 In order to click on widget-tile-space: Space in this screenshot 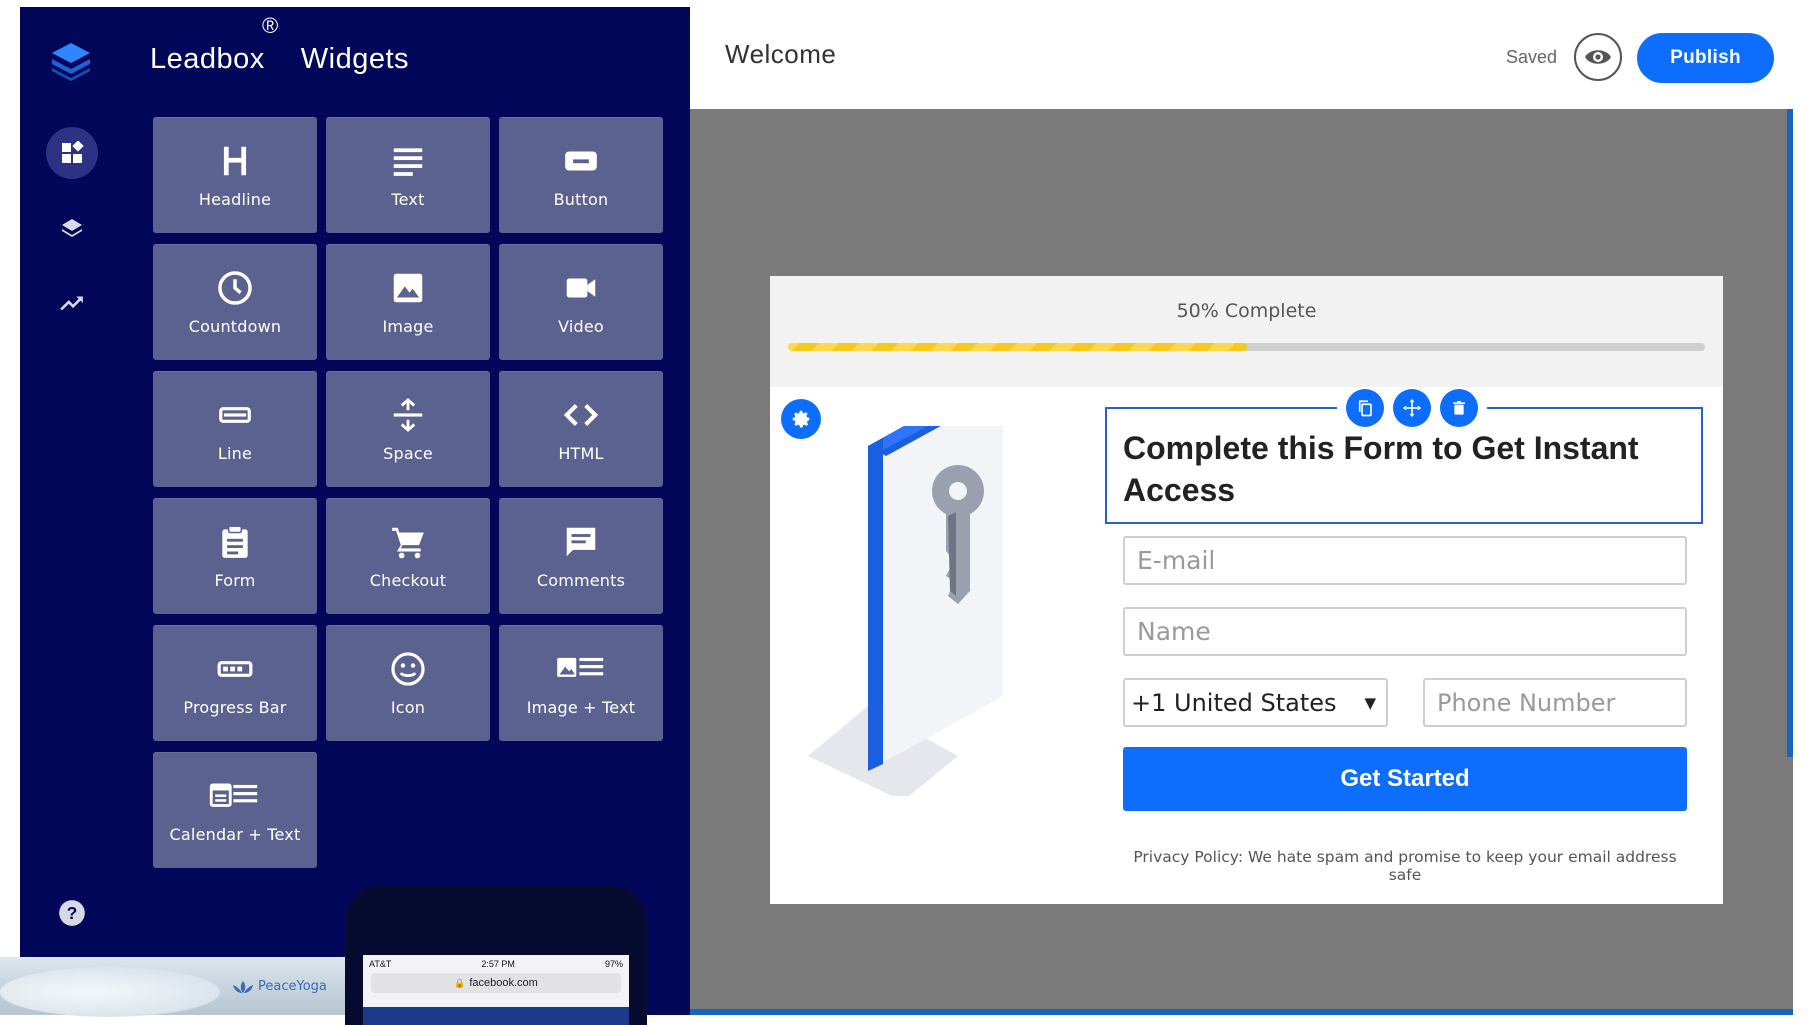, I will do `click(408, 429)`.